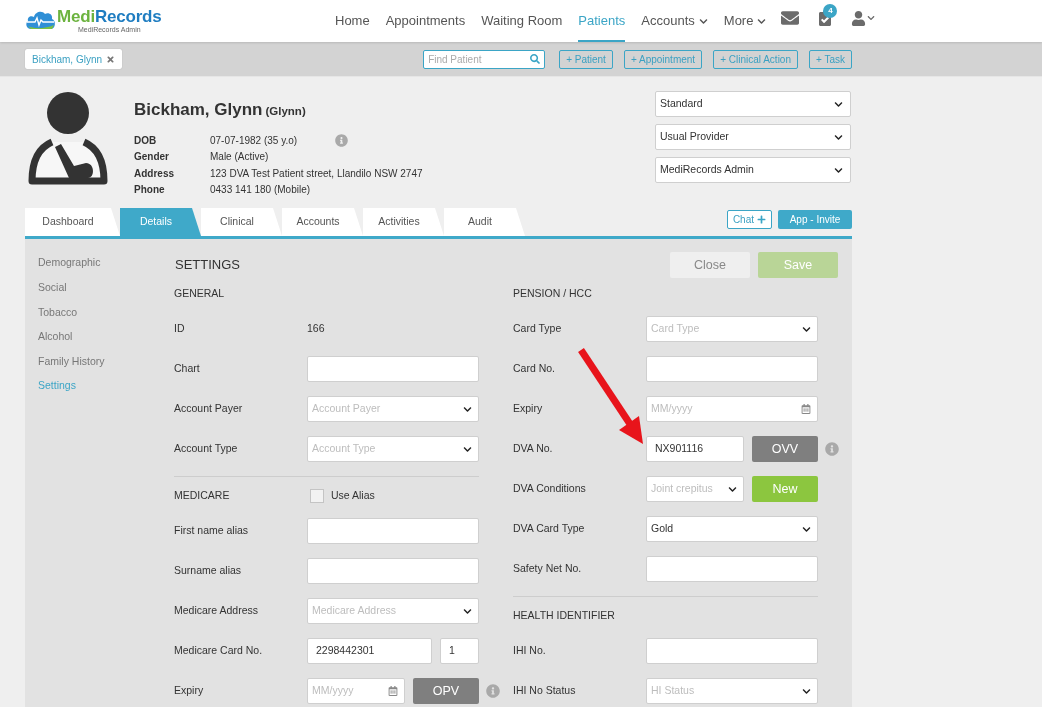 The width and height of the screenshot is (1042, 707). Describe the element at coordinates (695, 449) in the screenshot. I see `text-field: NX901116` at that location.